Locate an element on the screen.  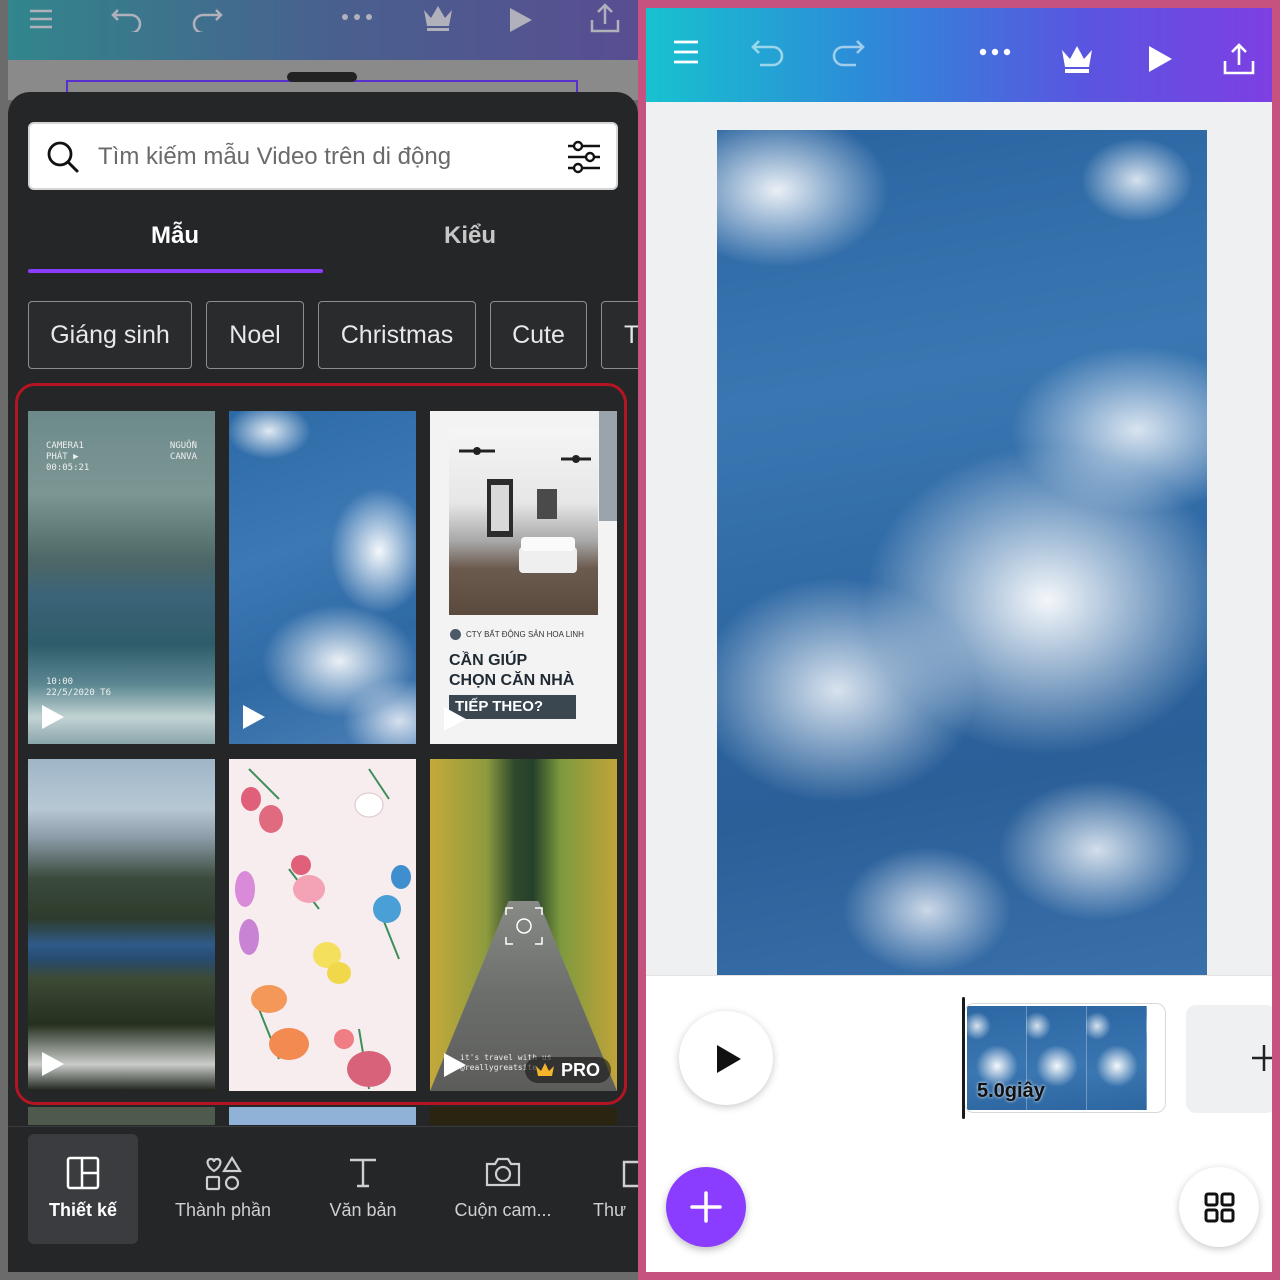
playhead is located at coordinates (963, 1058).